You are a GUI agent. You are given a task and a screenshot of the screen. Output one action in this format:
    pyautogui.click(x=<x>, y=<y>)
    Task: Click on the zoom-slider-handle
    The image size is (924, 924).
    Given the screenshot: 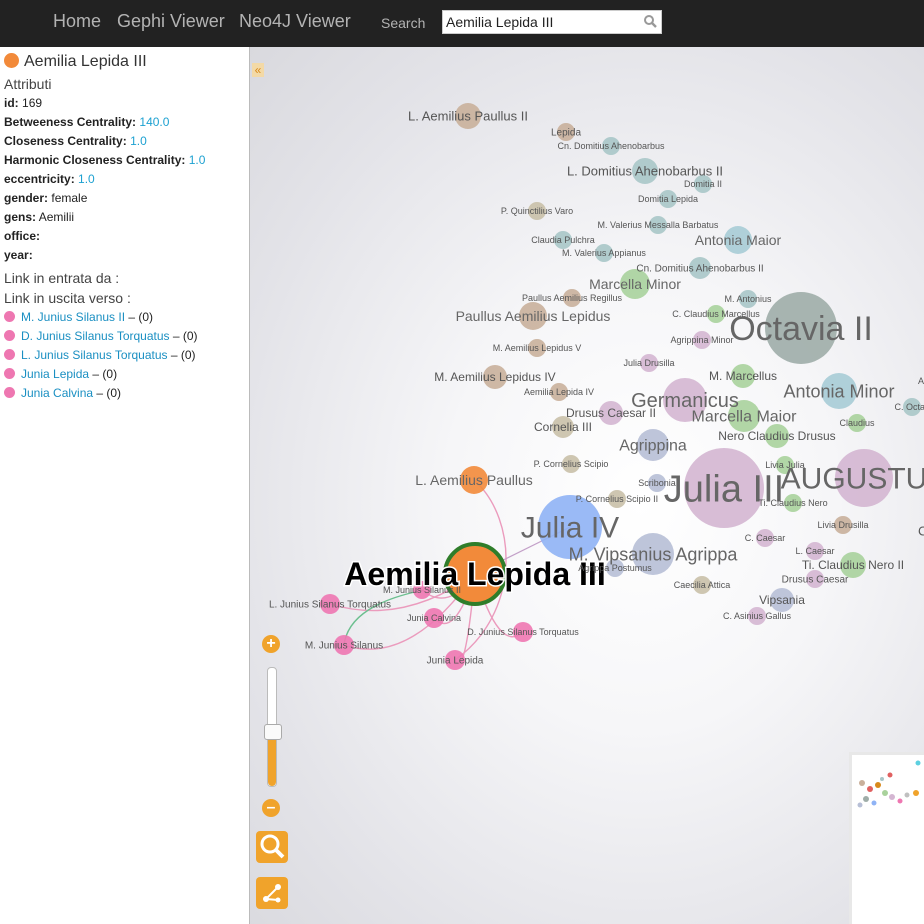 What is the action you would take?
    pyautogui.click(x=273, y=732)
    